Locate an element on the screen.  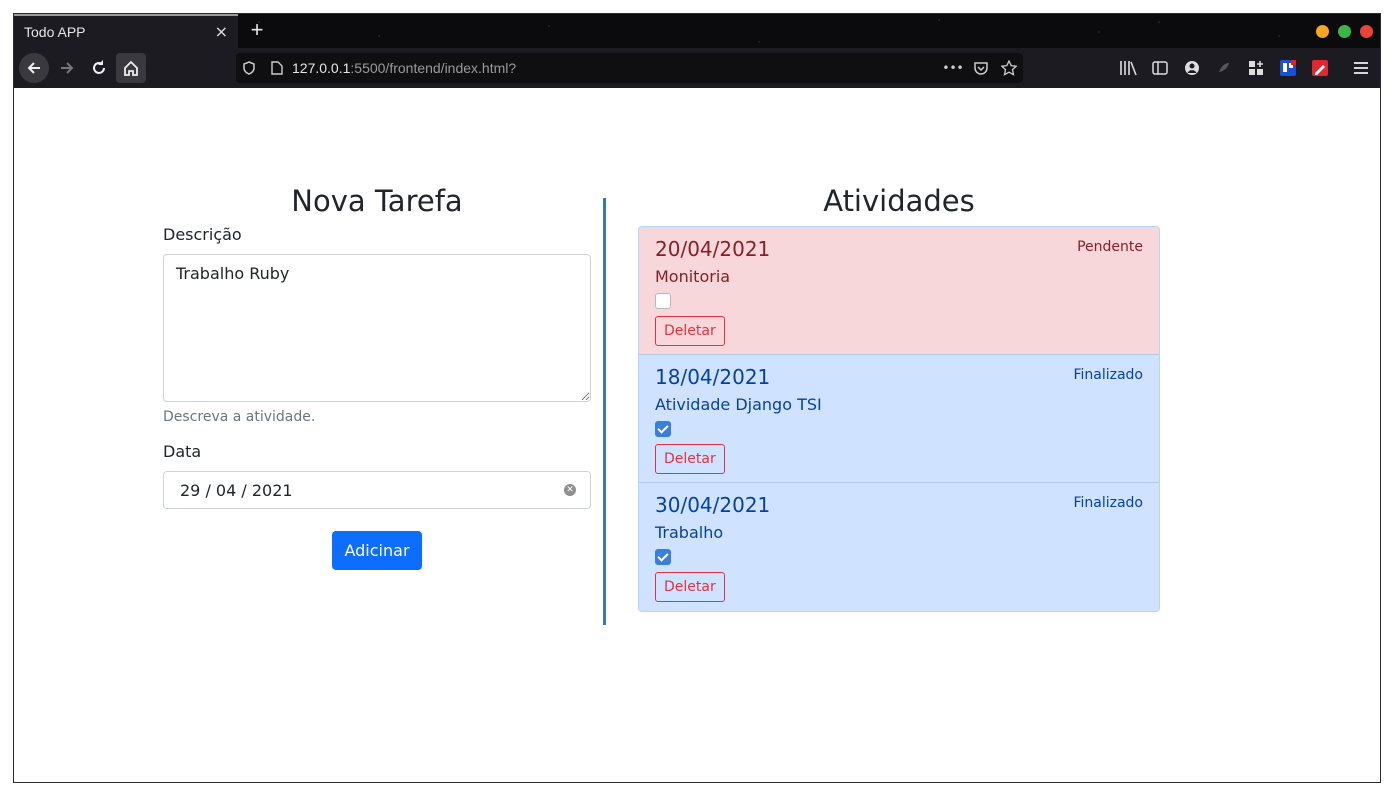
tab-title: Todo APP is located at coordinates (55, 32).